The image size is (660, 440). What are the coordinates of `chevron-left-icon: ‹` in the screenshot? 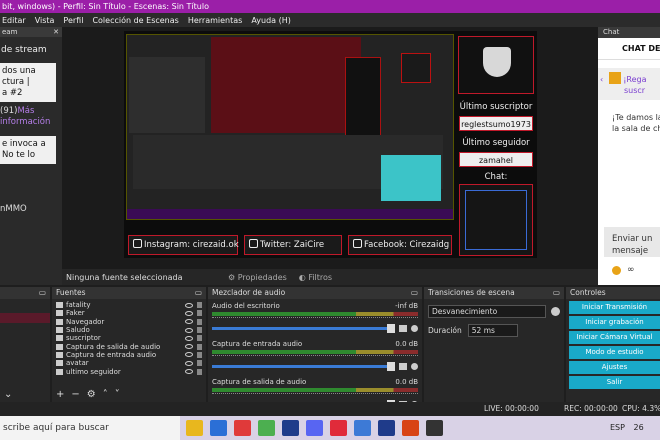 It's located at (601, 79).